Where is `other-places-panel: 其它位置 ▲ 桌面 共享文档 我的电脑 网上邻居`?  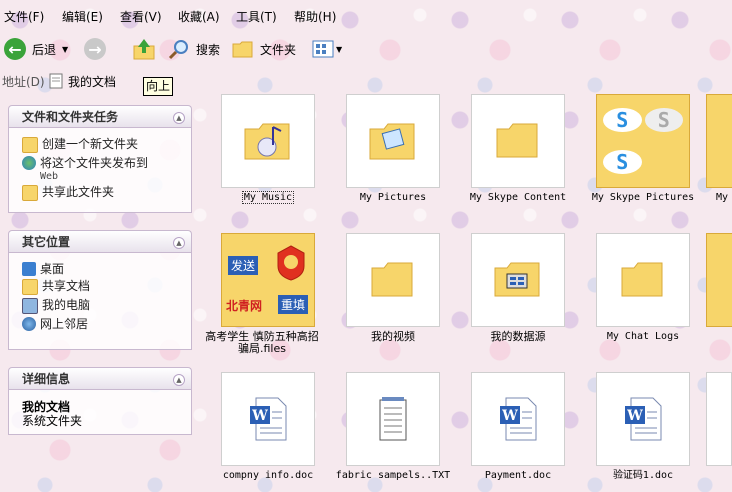 other-places-panel: 其它位置 ▲ 桌面 共享文档 我的电脑 网上邻居 is located at coordinates (100, 290).